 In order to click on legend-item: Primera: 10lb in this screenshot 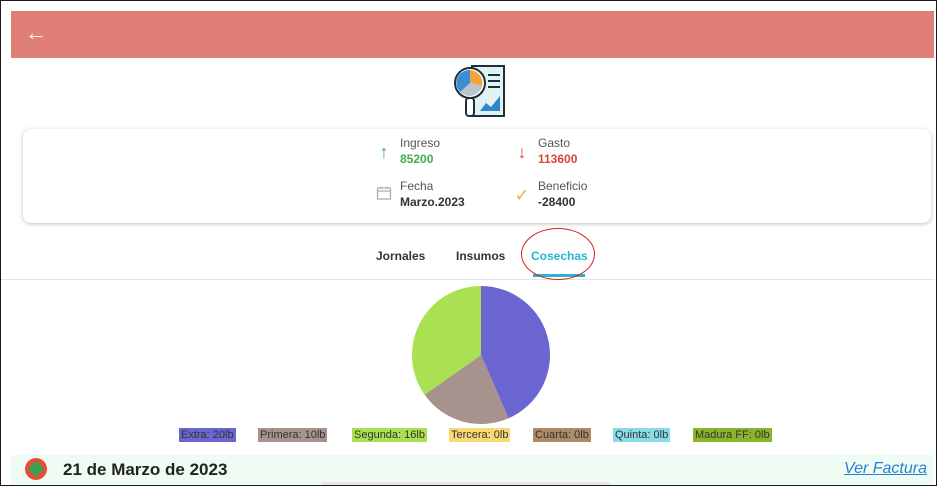, I will do `click(293, 435)`.